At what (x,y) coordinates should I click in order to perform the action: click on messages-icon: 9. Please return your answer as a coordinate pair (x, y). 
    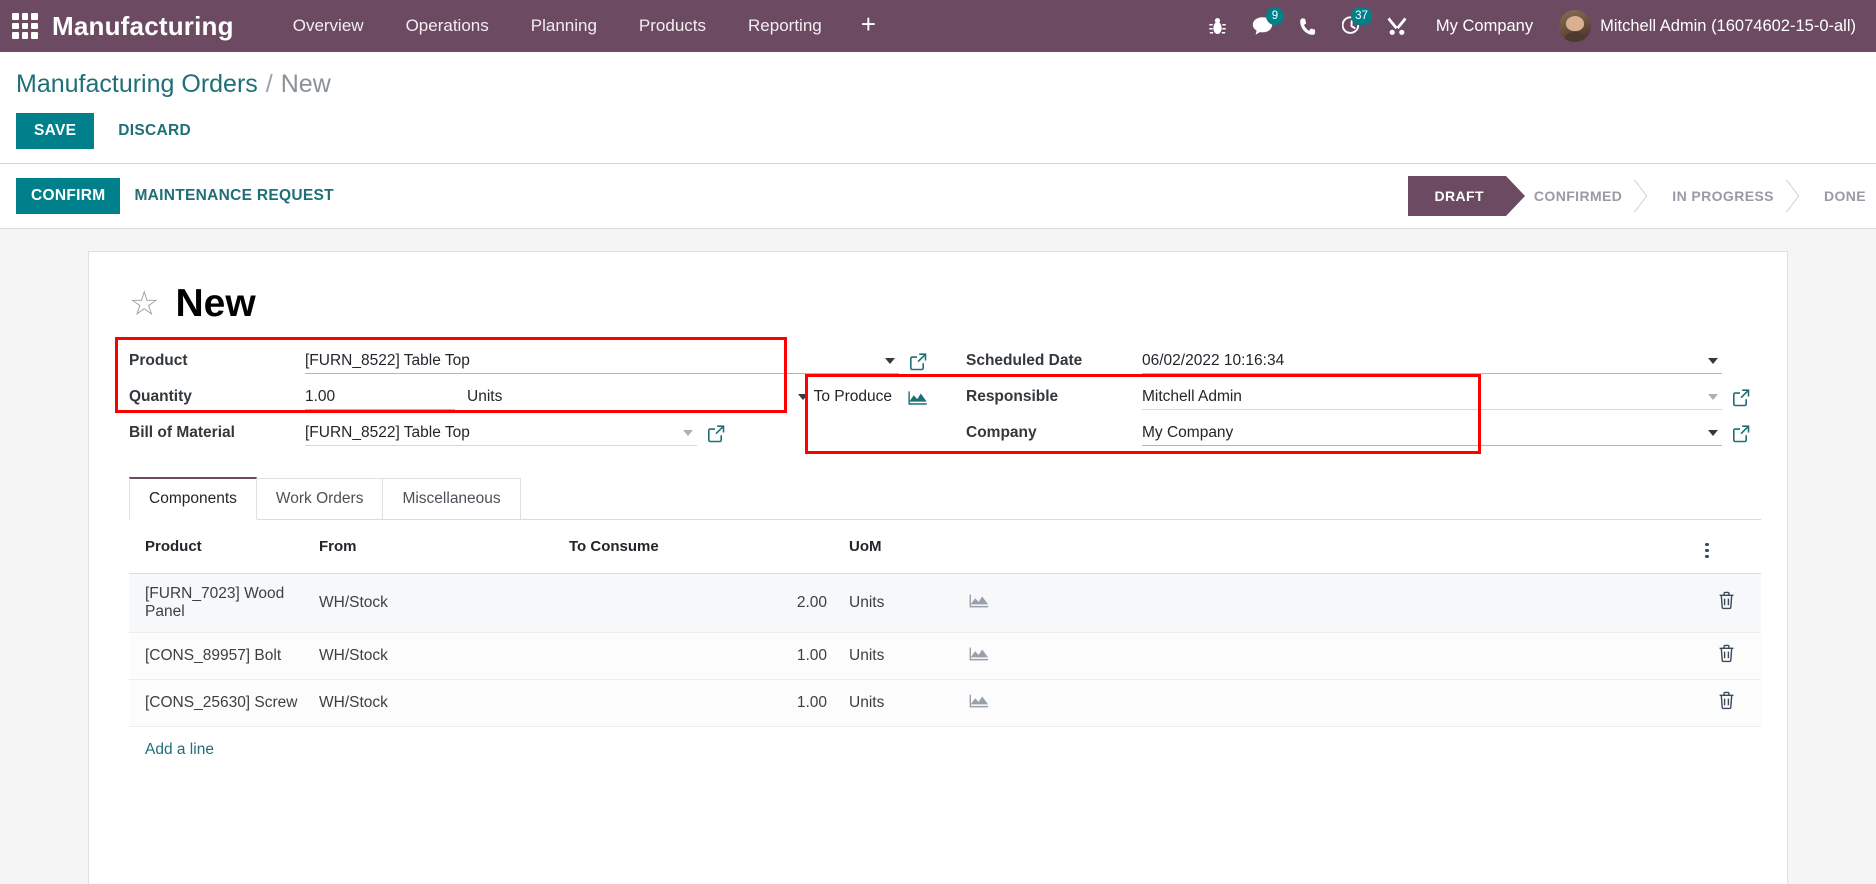
    Looking at the image, I should click on (1262, 25).